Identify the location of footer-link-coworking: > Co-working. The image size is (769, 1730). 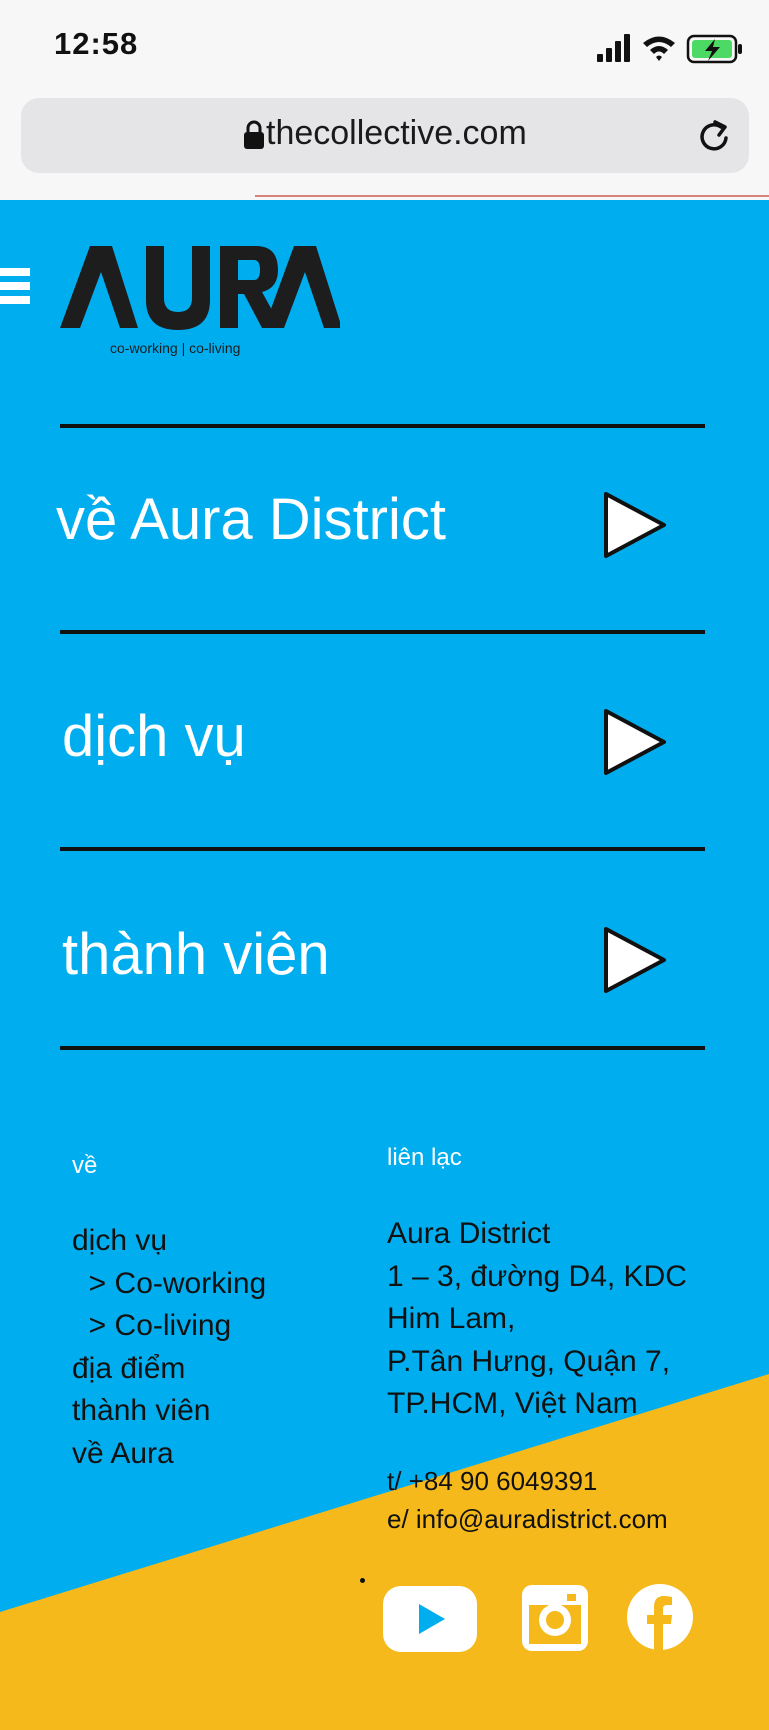
(169, 1284).